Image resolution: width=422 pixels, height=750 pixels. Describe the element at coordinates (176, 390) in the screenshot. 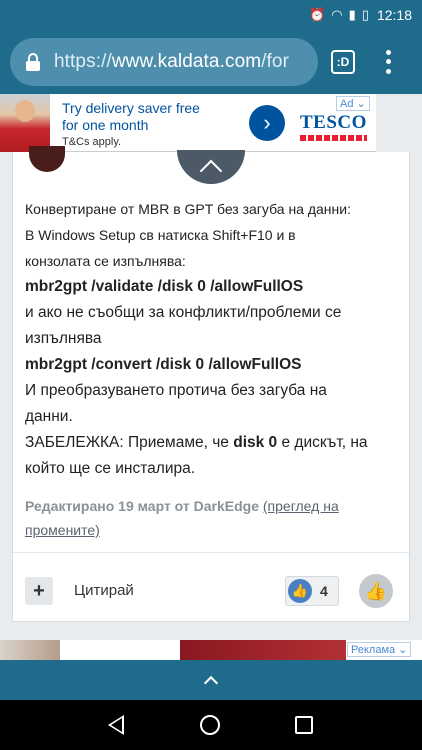

I see `post-line: И преобразуването протича без загуба на` at that location.